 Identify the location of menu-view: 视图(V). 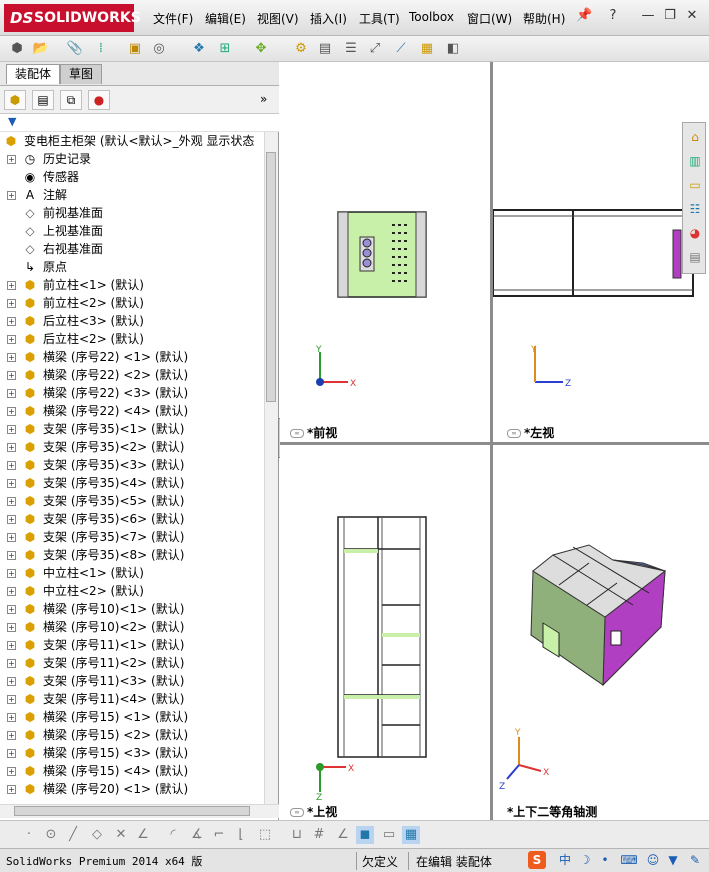
(278, 18).